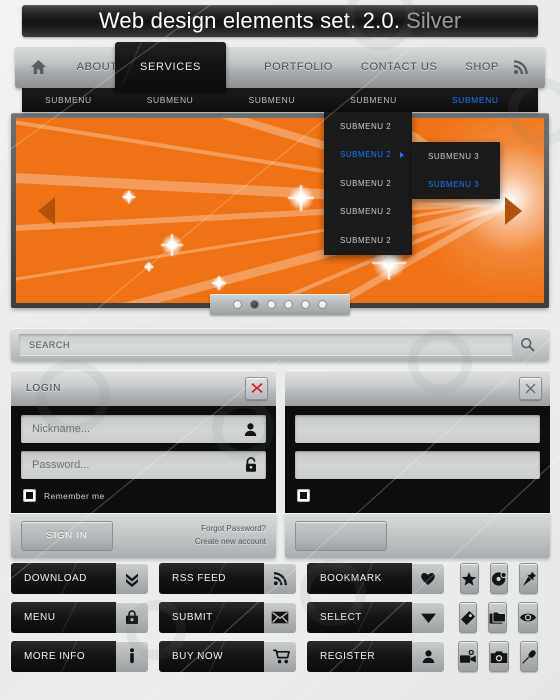 The width and height of the screenshot is (560, 700). Describe the element at coordinates (468, 656) in the screenshot. I see `video-camera-icon` at that location.